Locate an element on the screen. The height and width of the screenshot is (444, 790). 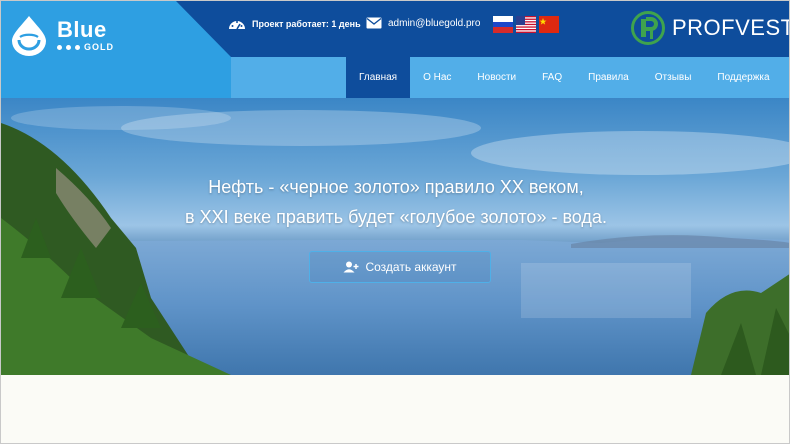
site-logo: Blue GOLD is located at coordinates (60, 35).